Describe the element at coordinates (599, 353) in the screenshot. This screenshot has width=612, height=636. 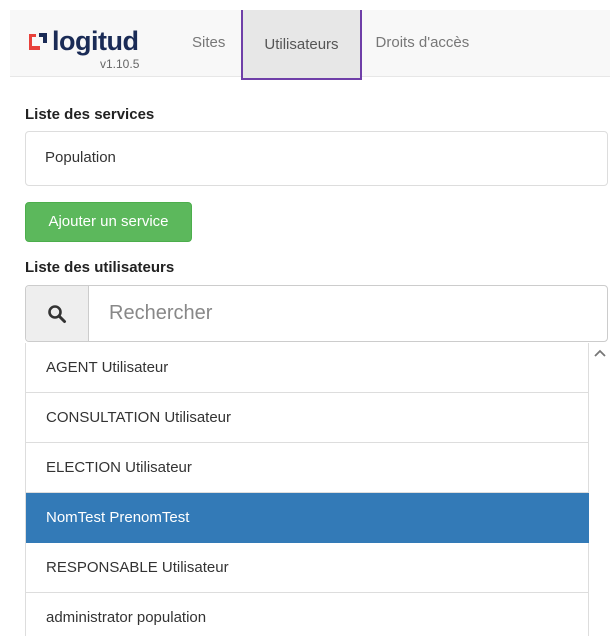
I see `scroll-up-icon` at that location.